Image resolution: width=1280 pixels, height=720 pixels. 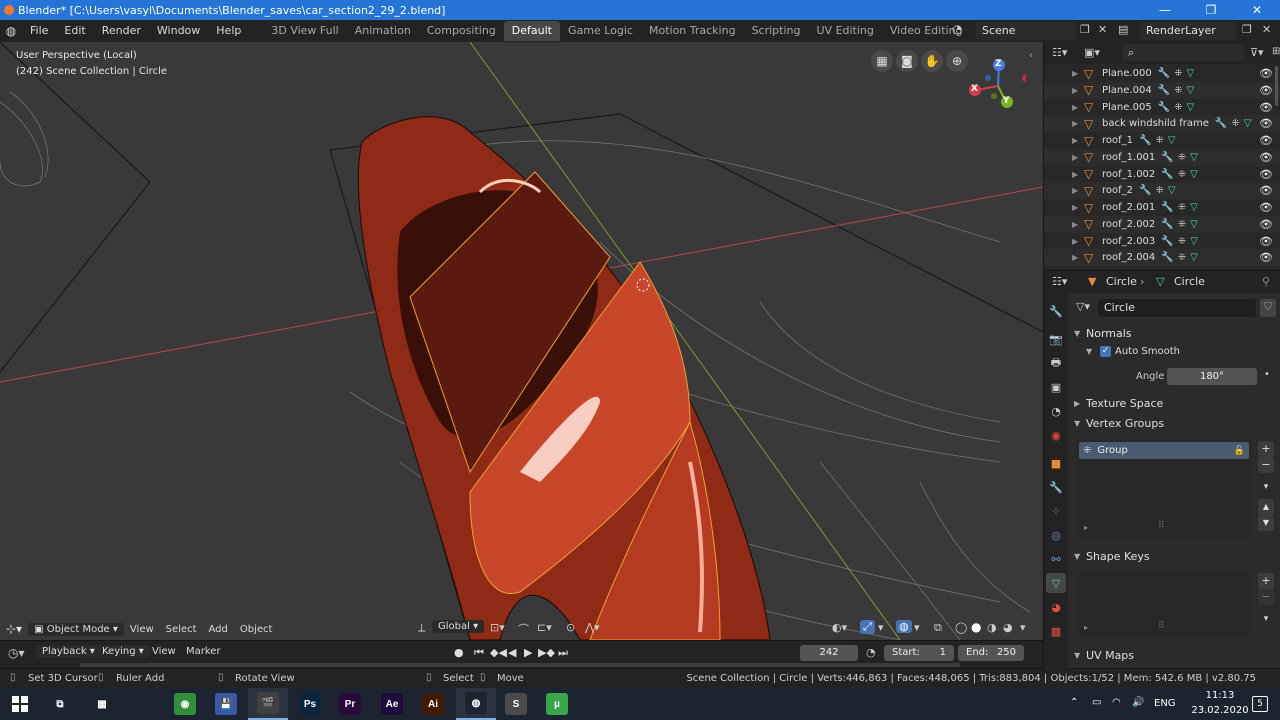 What do you see at coordinates (570, 627) in the screenshot?
I see `proportional-edit-icon: ⊙` at bounding box center [570, 627].